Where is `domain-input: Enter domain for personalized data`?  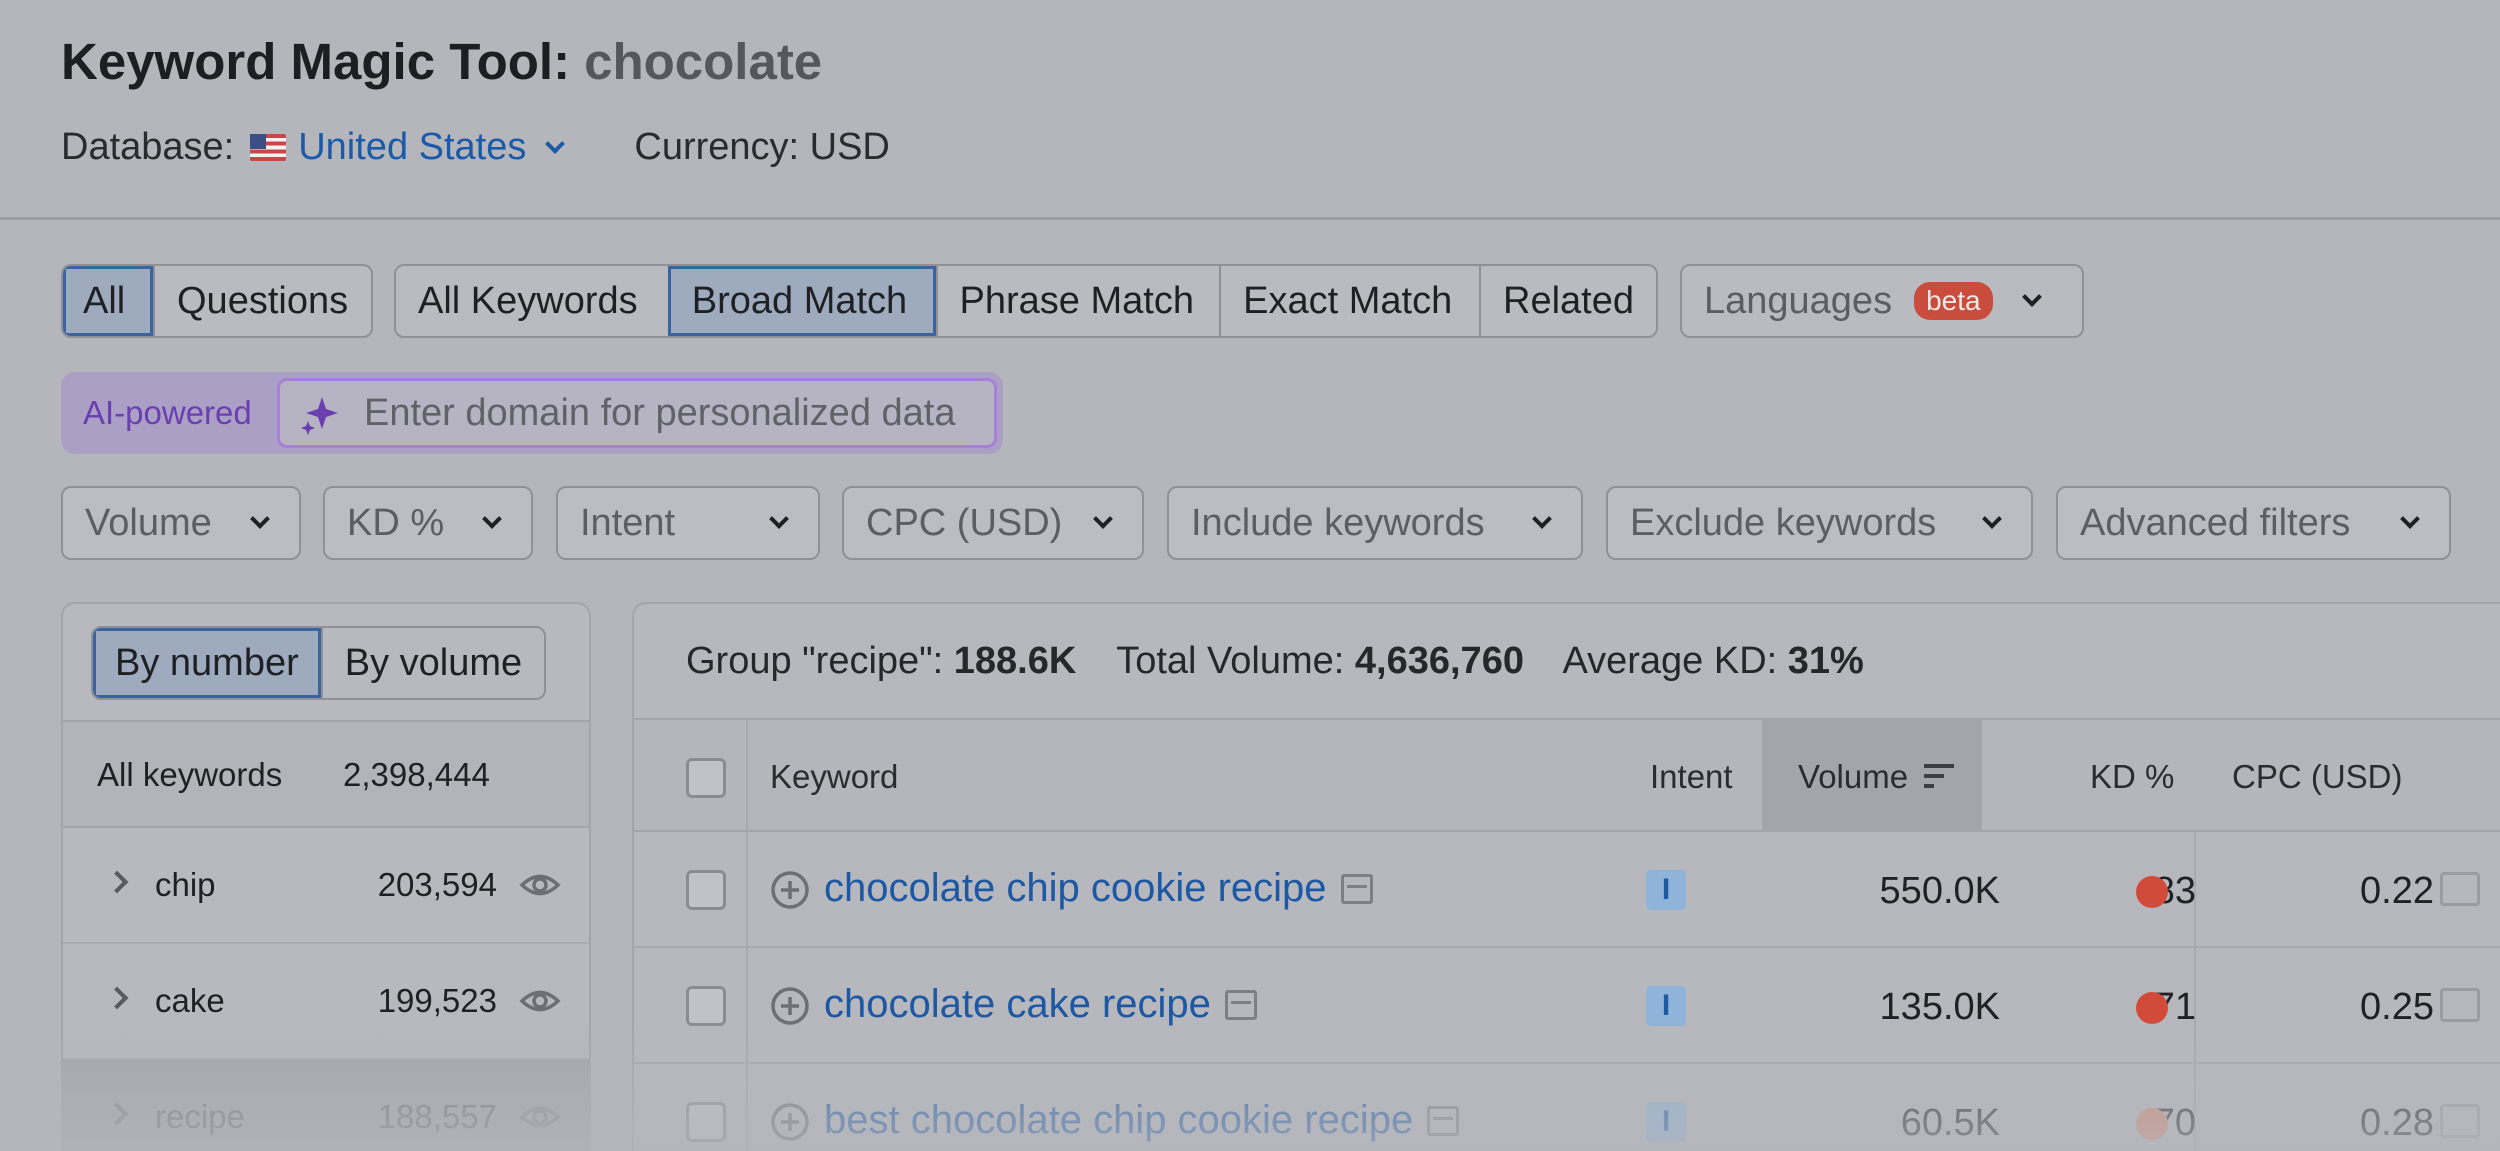 domain-input: Enter domain for personalized data is located at coordinates (637, 413).